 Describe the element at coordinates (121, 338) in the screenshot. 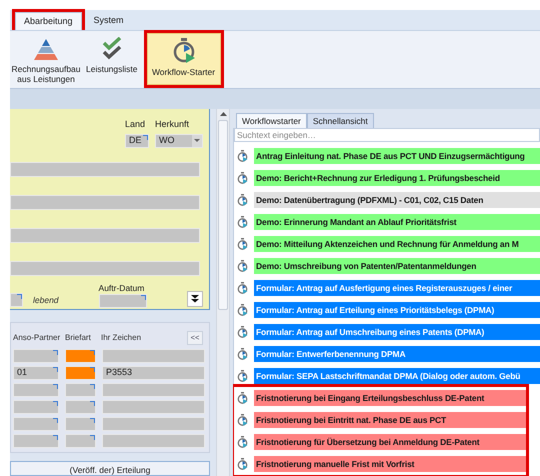

I see `column-header: Ihr Zeichen` at that location.